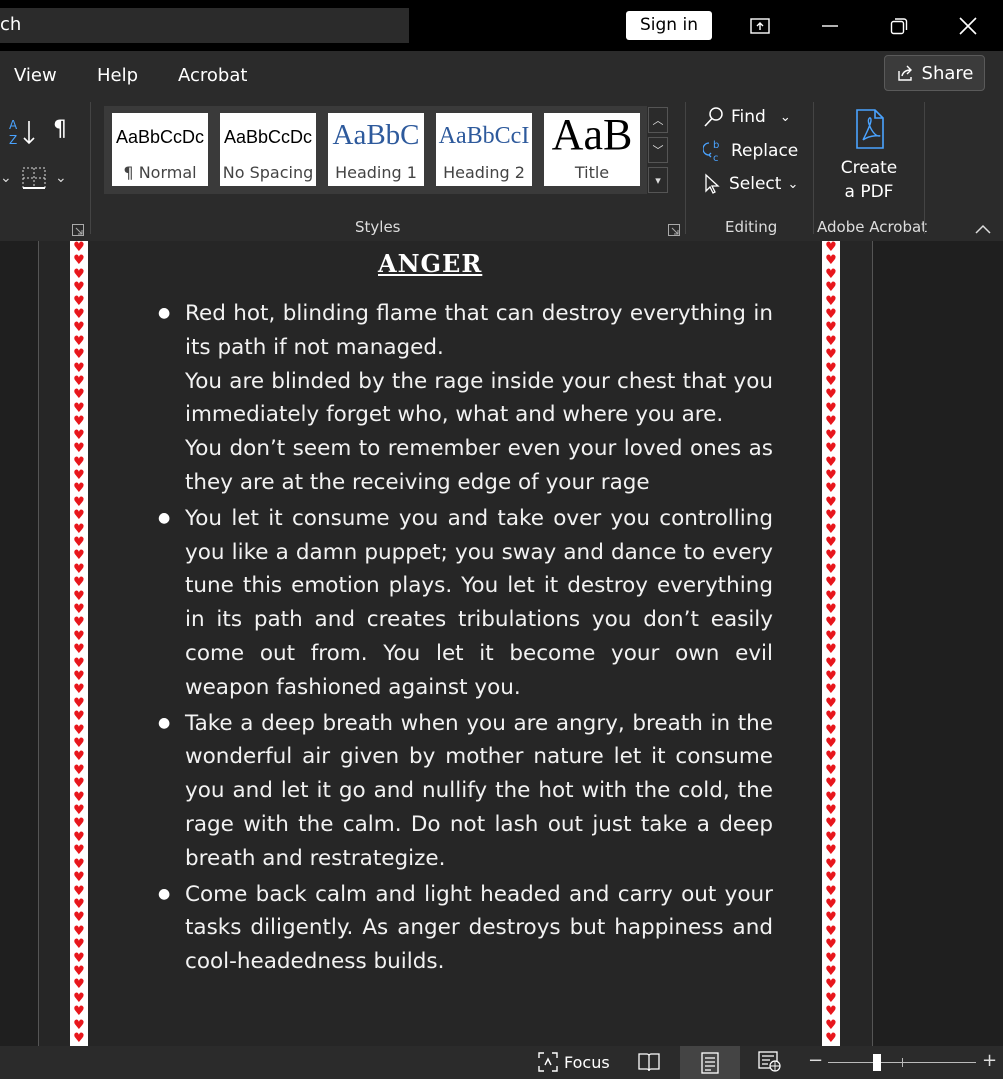 Image resolution: width=1003 pixels, height=1079 pixels. I want to click on chevron-down-icon: ﹀, so click(658, 150).